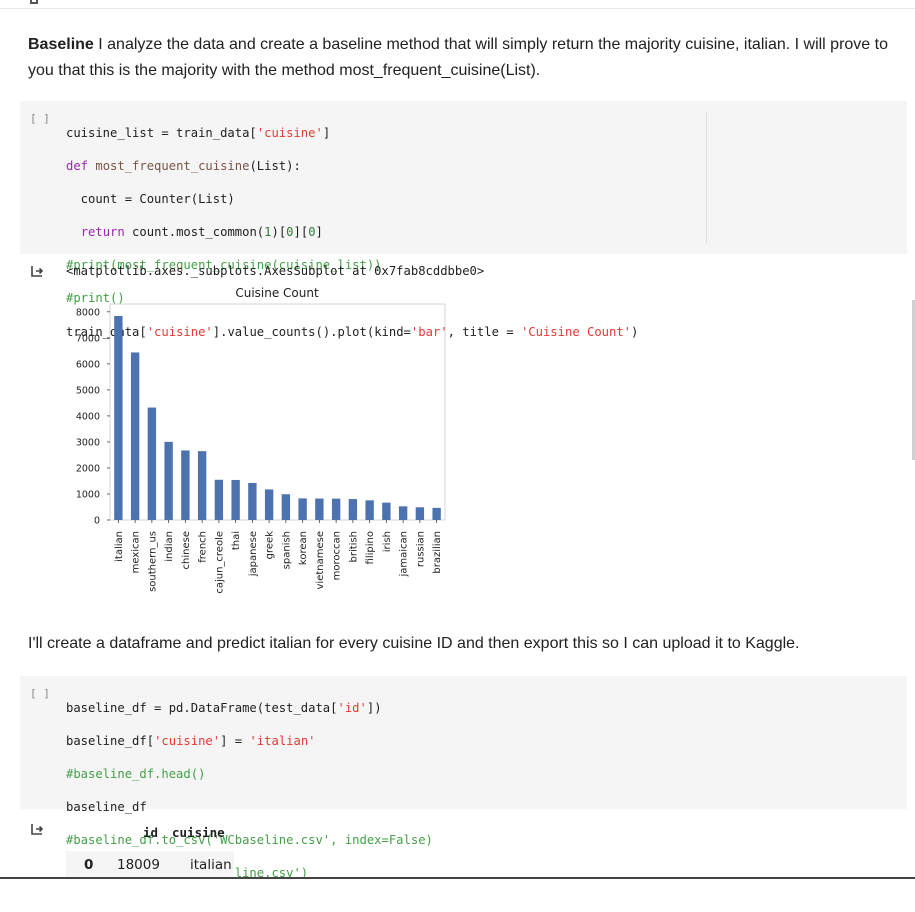 The width and height of the screenshot is (915, 912). Describe the element at coordinates (219, 562) in the screenshot. I see `x-tick-label: cajun_creole` at that location.